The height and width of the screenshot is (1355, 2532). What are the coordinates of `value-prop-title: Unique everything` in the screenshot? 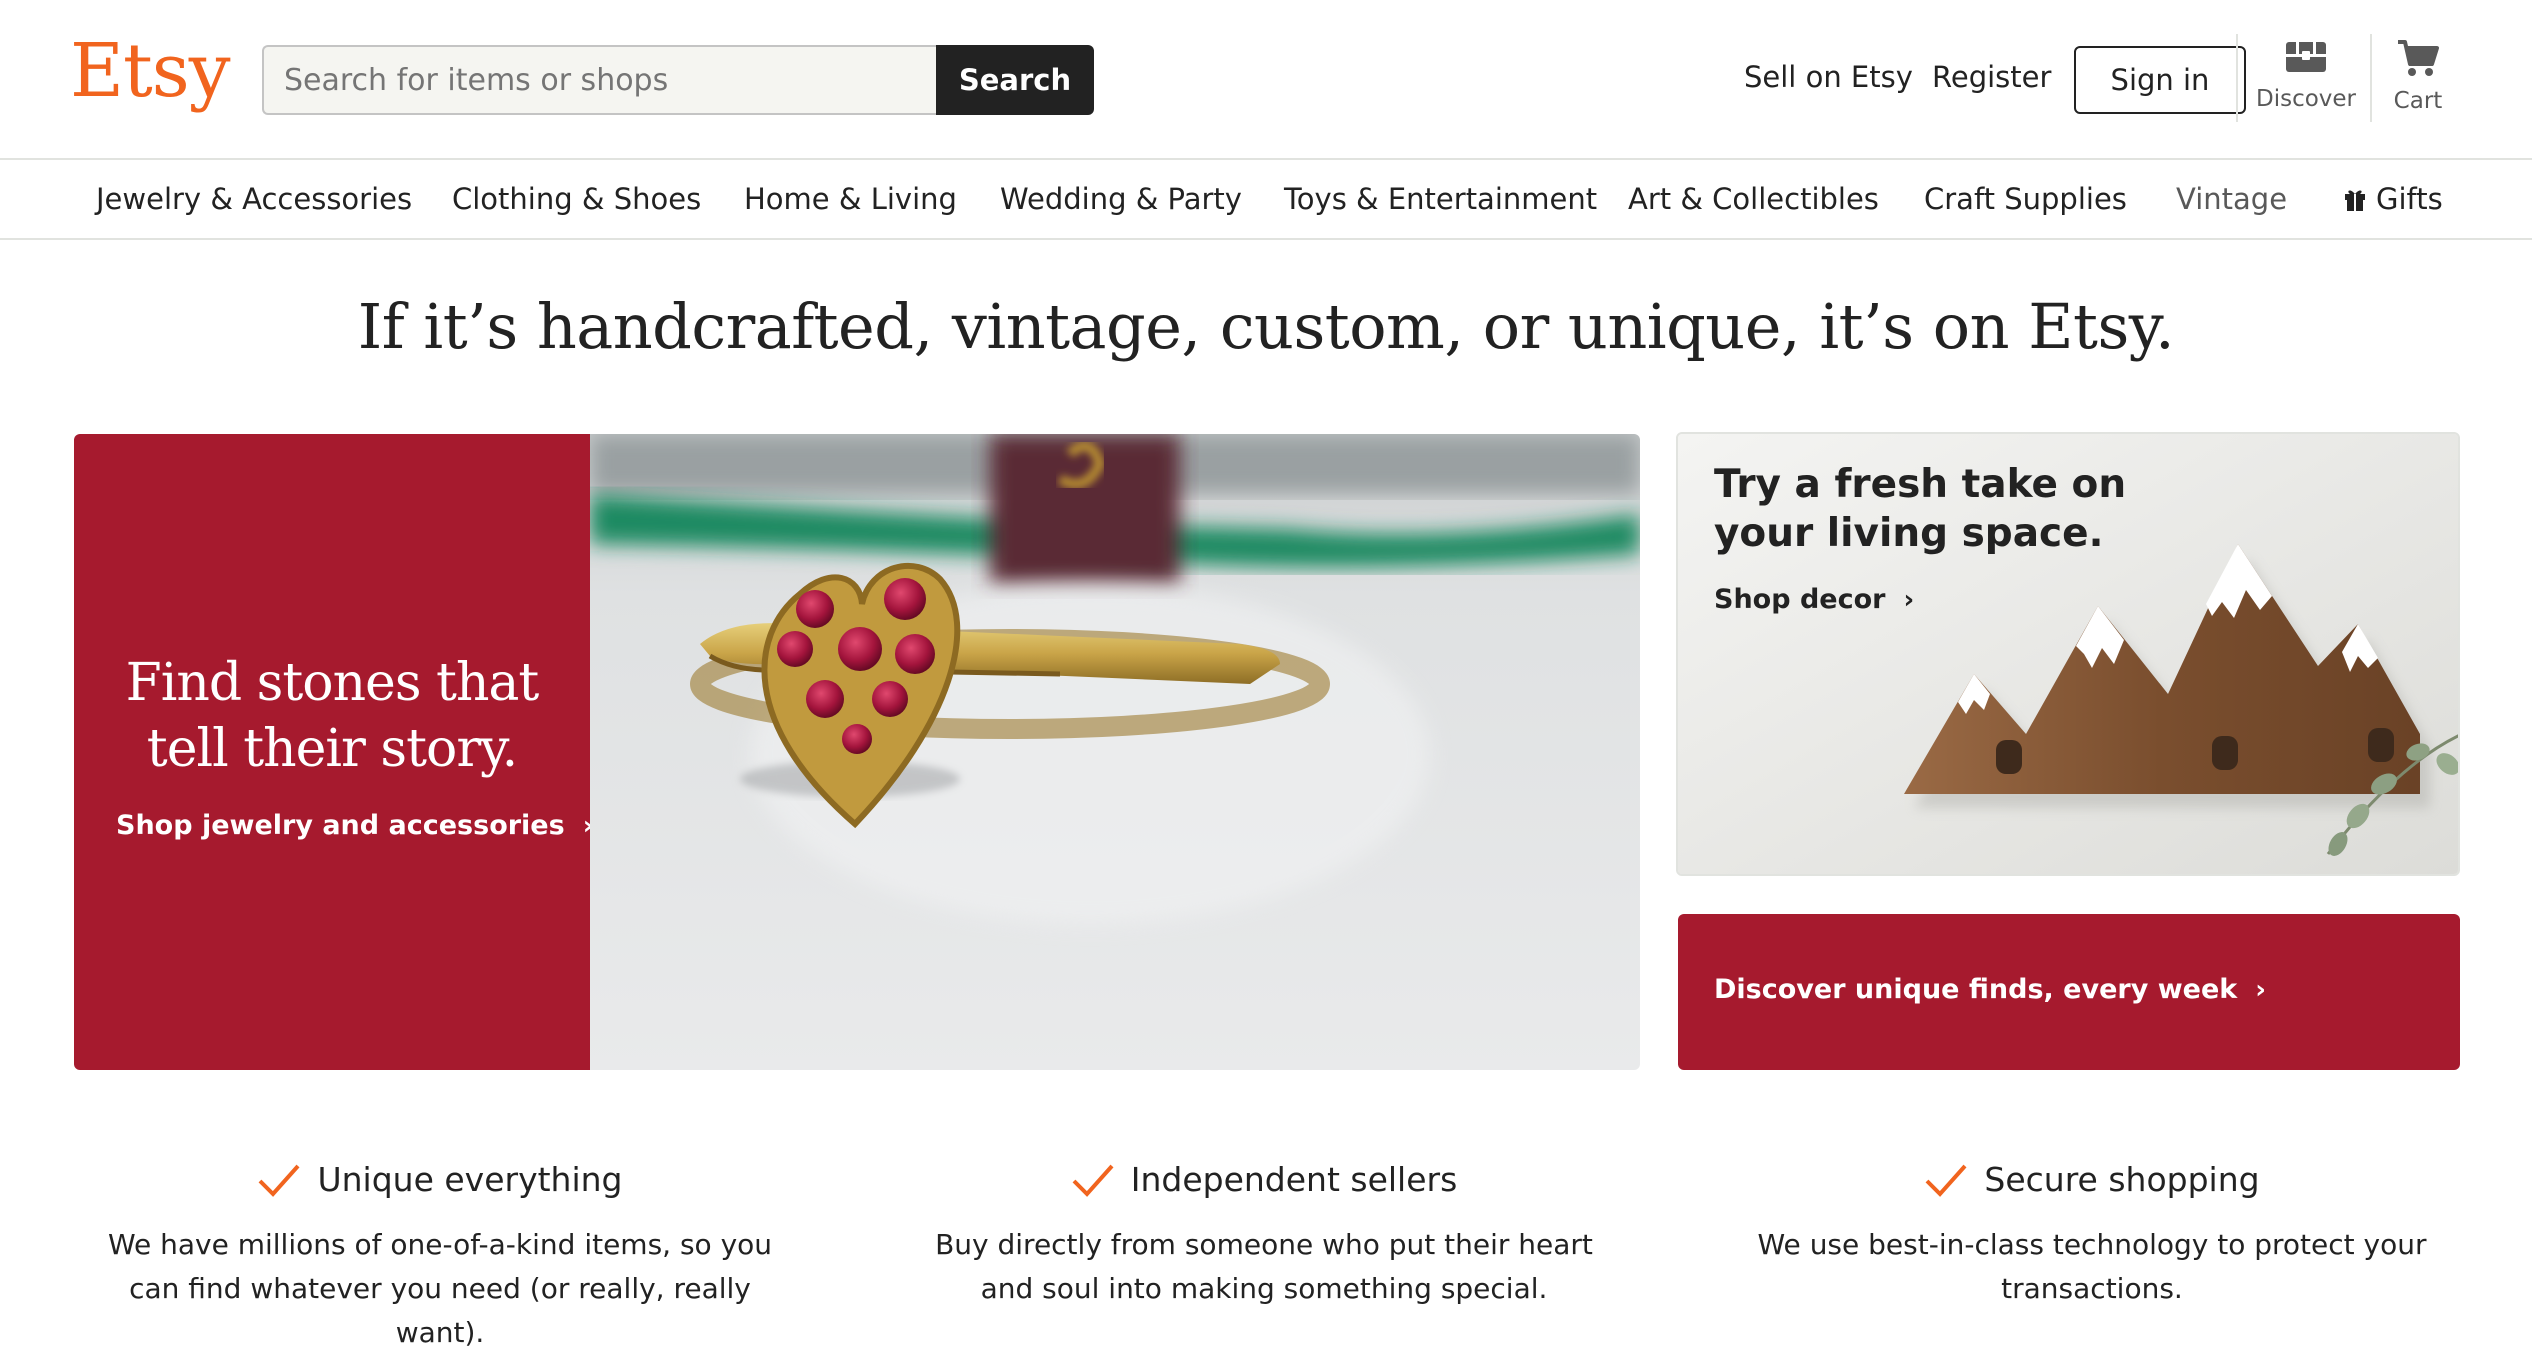 It's located at (440, 1183).